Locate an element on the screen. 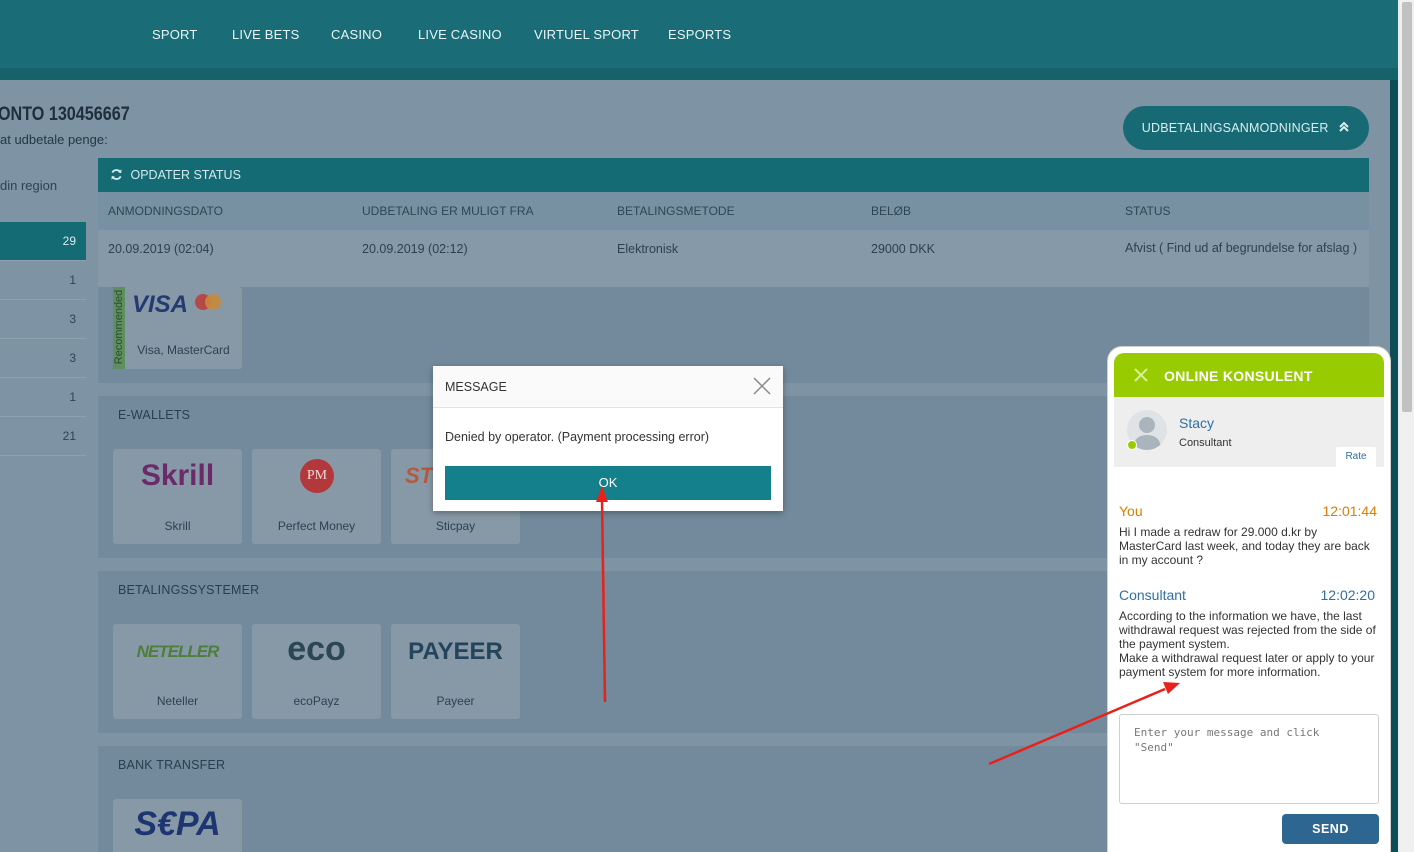  nav-casino: CASINO is located at coordinates (356, 34).